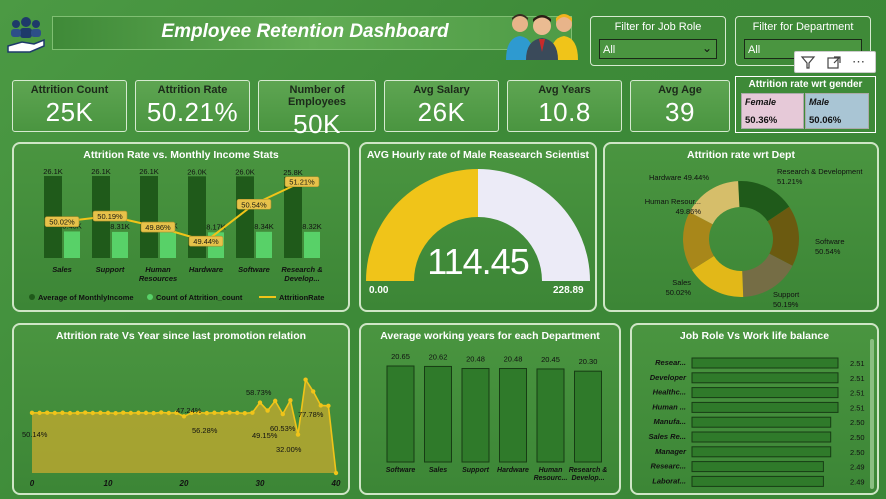 The width and height of the screenshot is (886, 499). I want to click on gender-card-title: Attrition rate wrt gender, so click(805, 84).